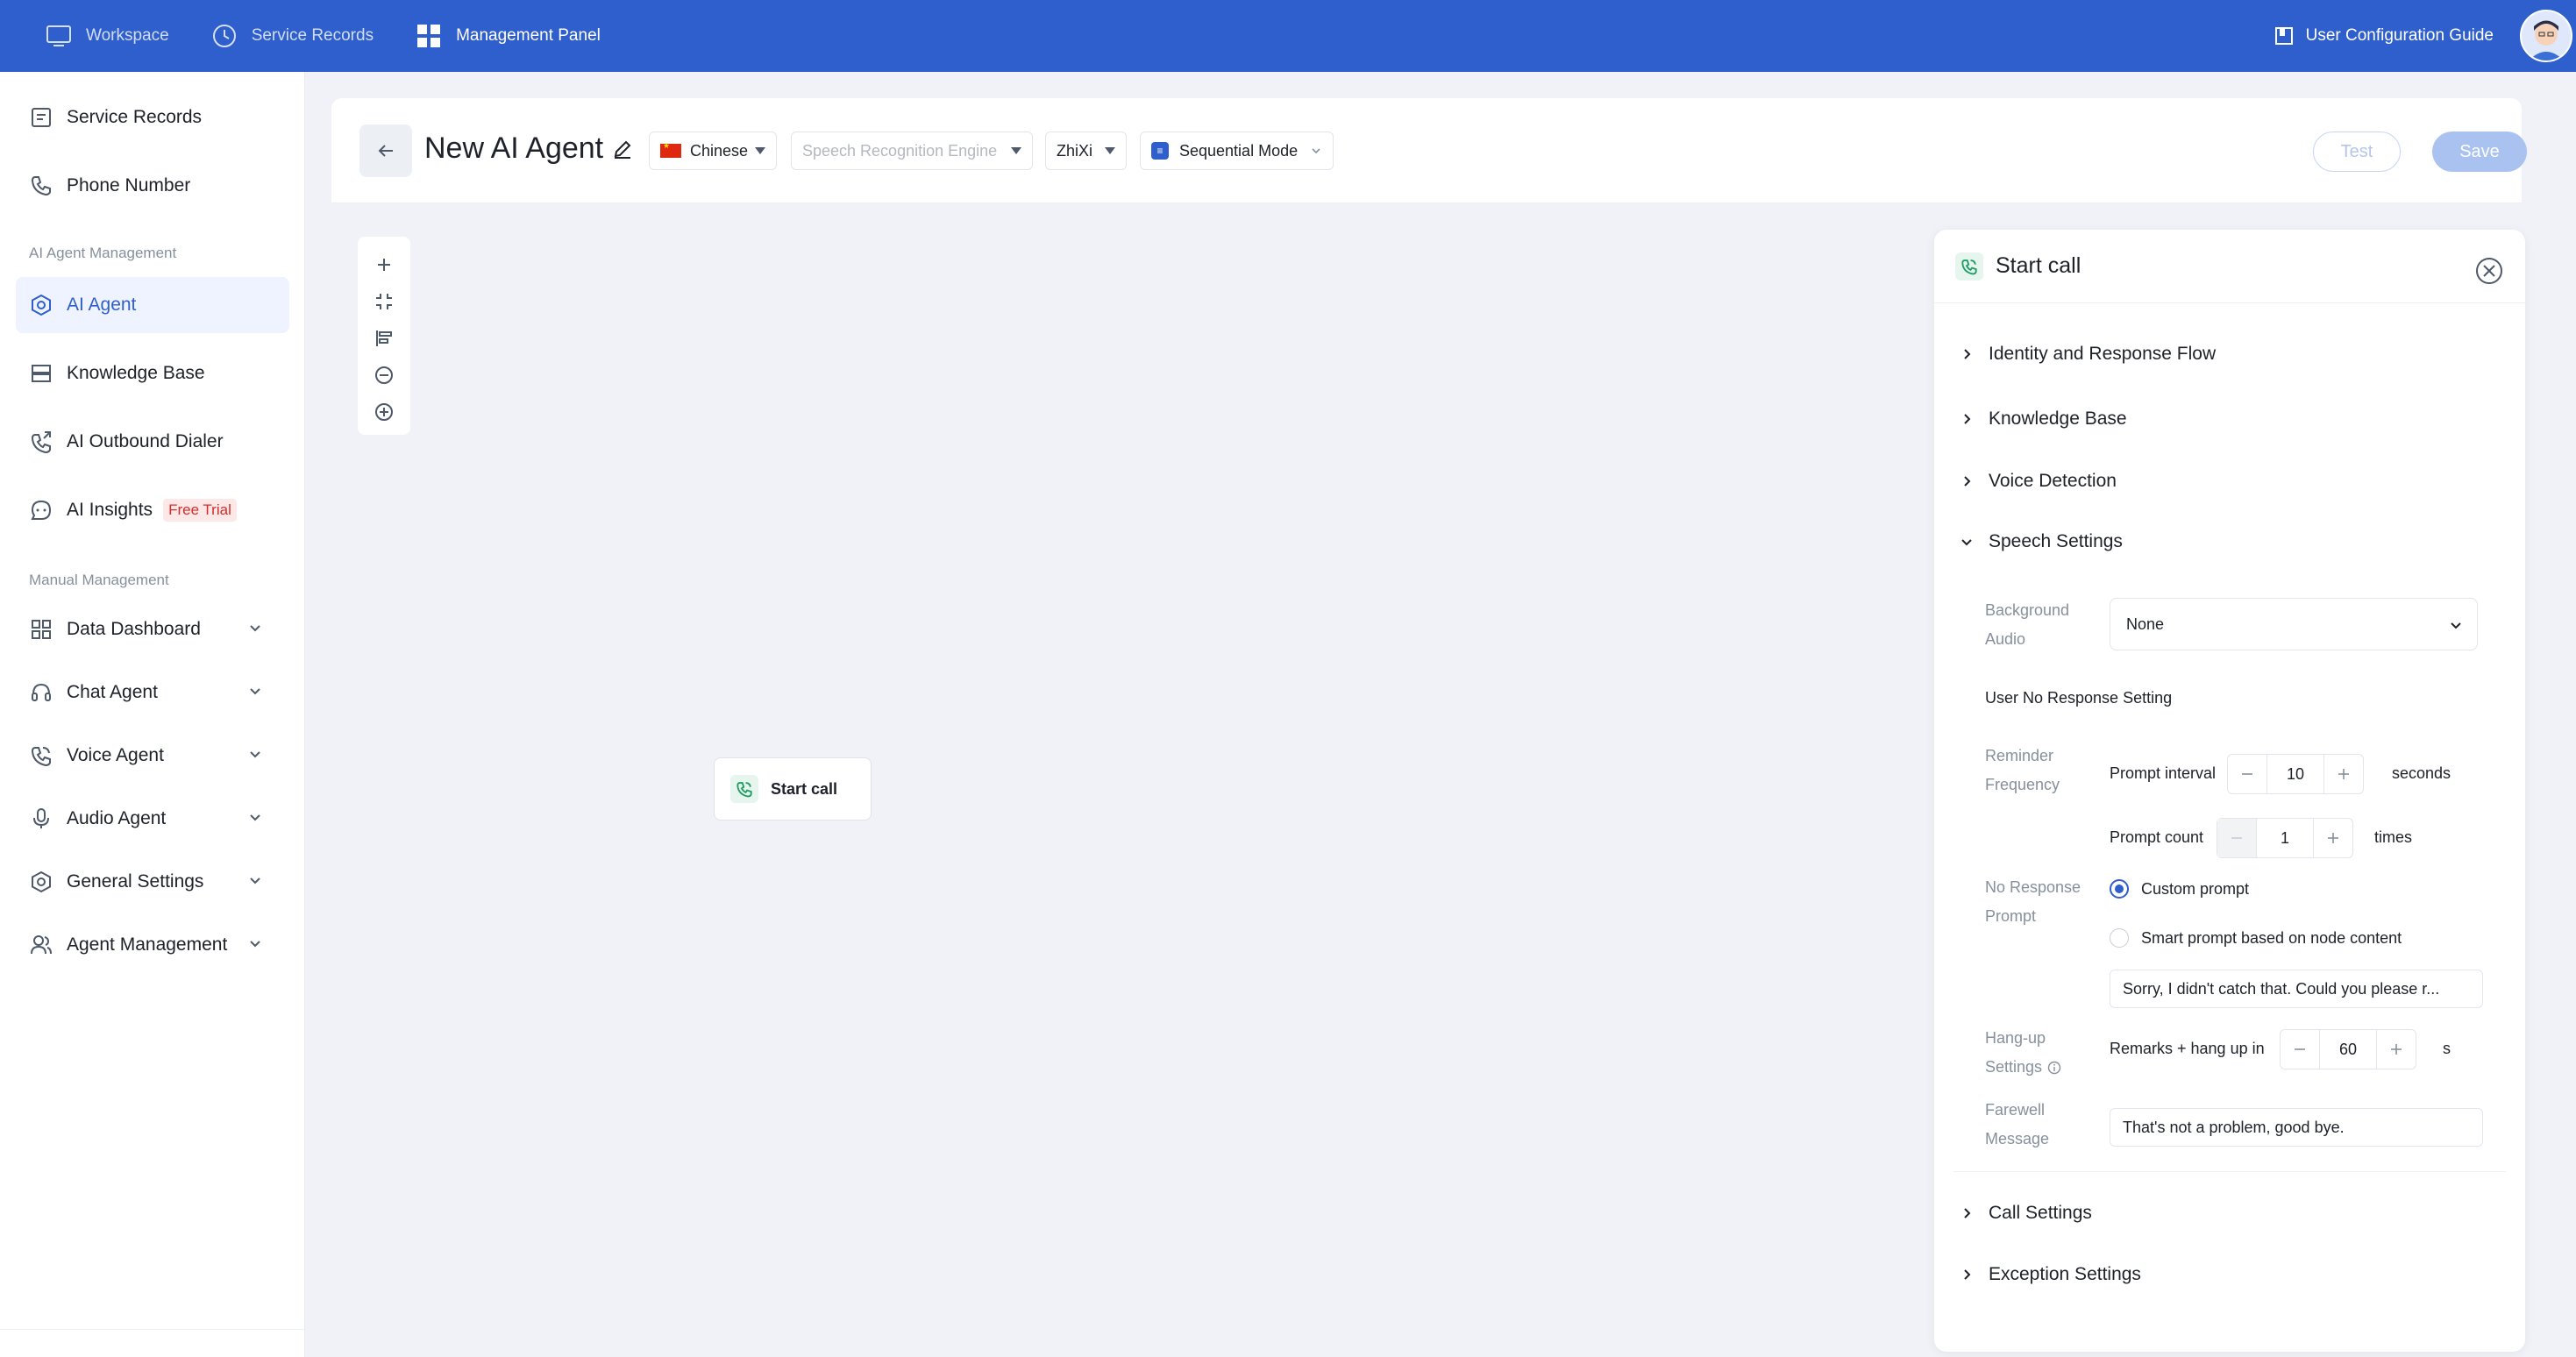 The image size is (2576, 1357). What do you see at coordinates (2038, 265) in the screenshot?
I see `panel-title: Start call` at bounding box center [2038, 265].